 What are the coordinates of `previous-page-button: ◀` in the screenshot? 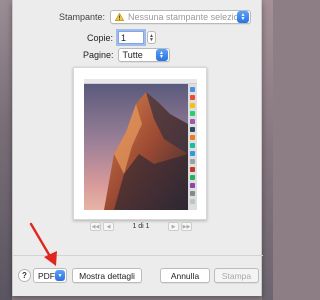 It's located at (108, 226).